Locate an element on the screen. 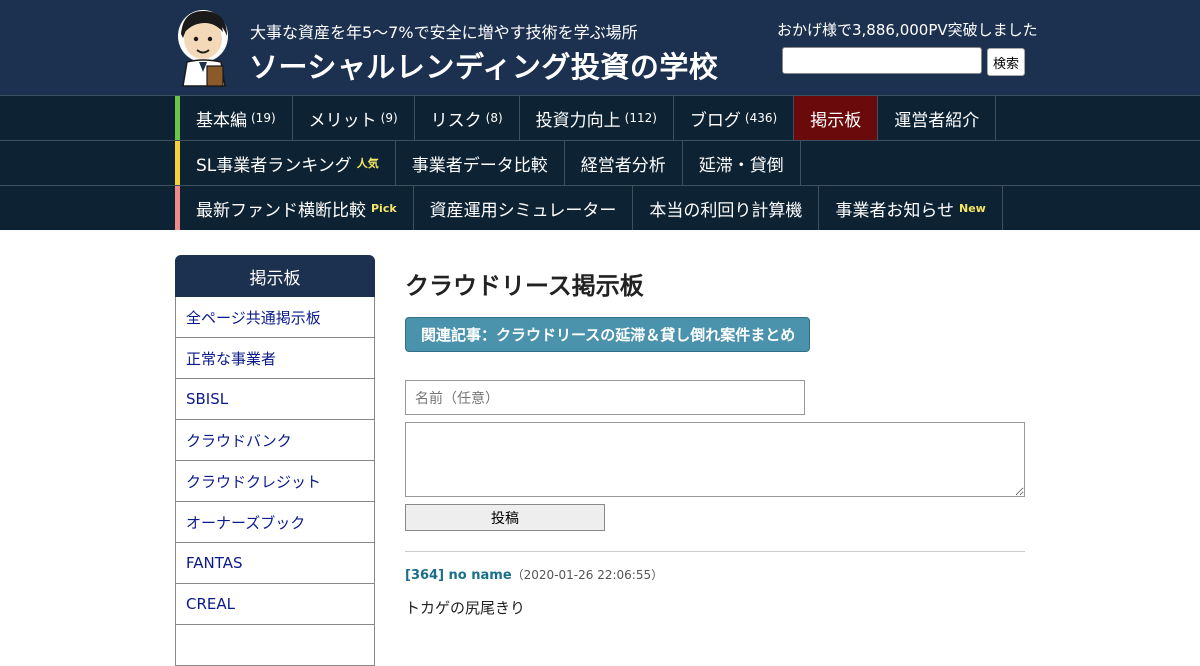  sidebar-item-ownersbook: オーナーズブック is located at coordinates (275, 522).